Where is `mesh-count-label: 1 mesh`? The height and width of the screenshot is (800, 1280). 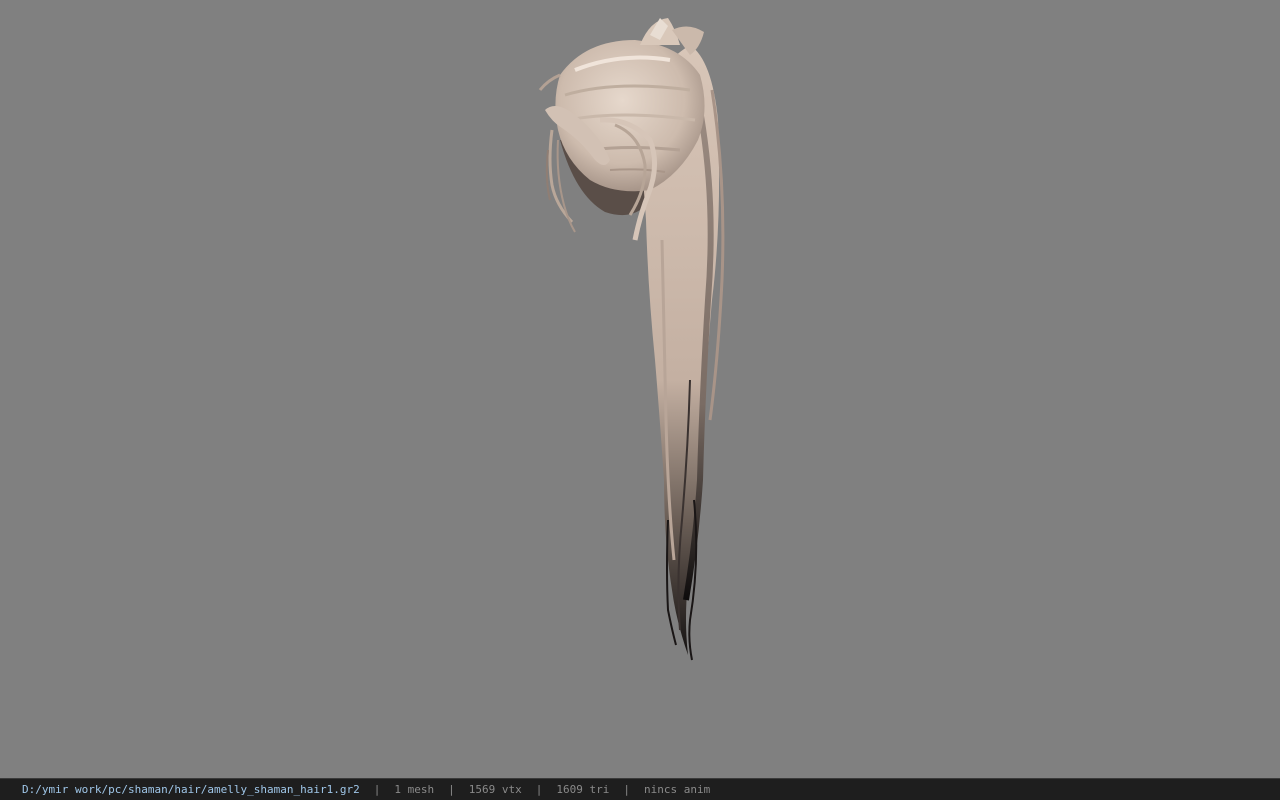
mesh-count-label: 1 mesh is located at coordinates (414, 789).